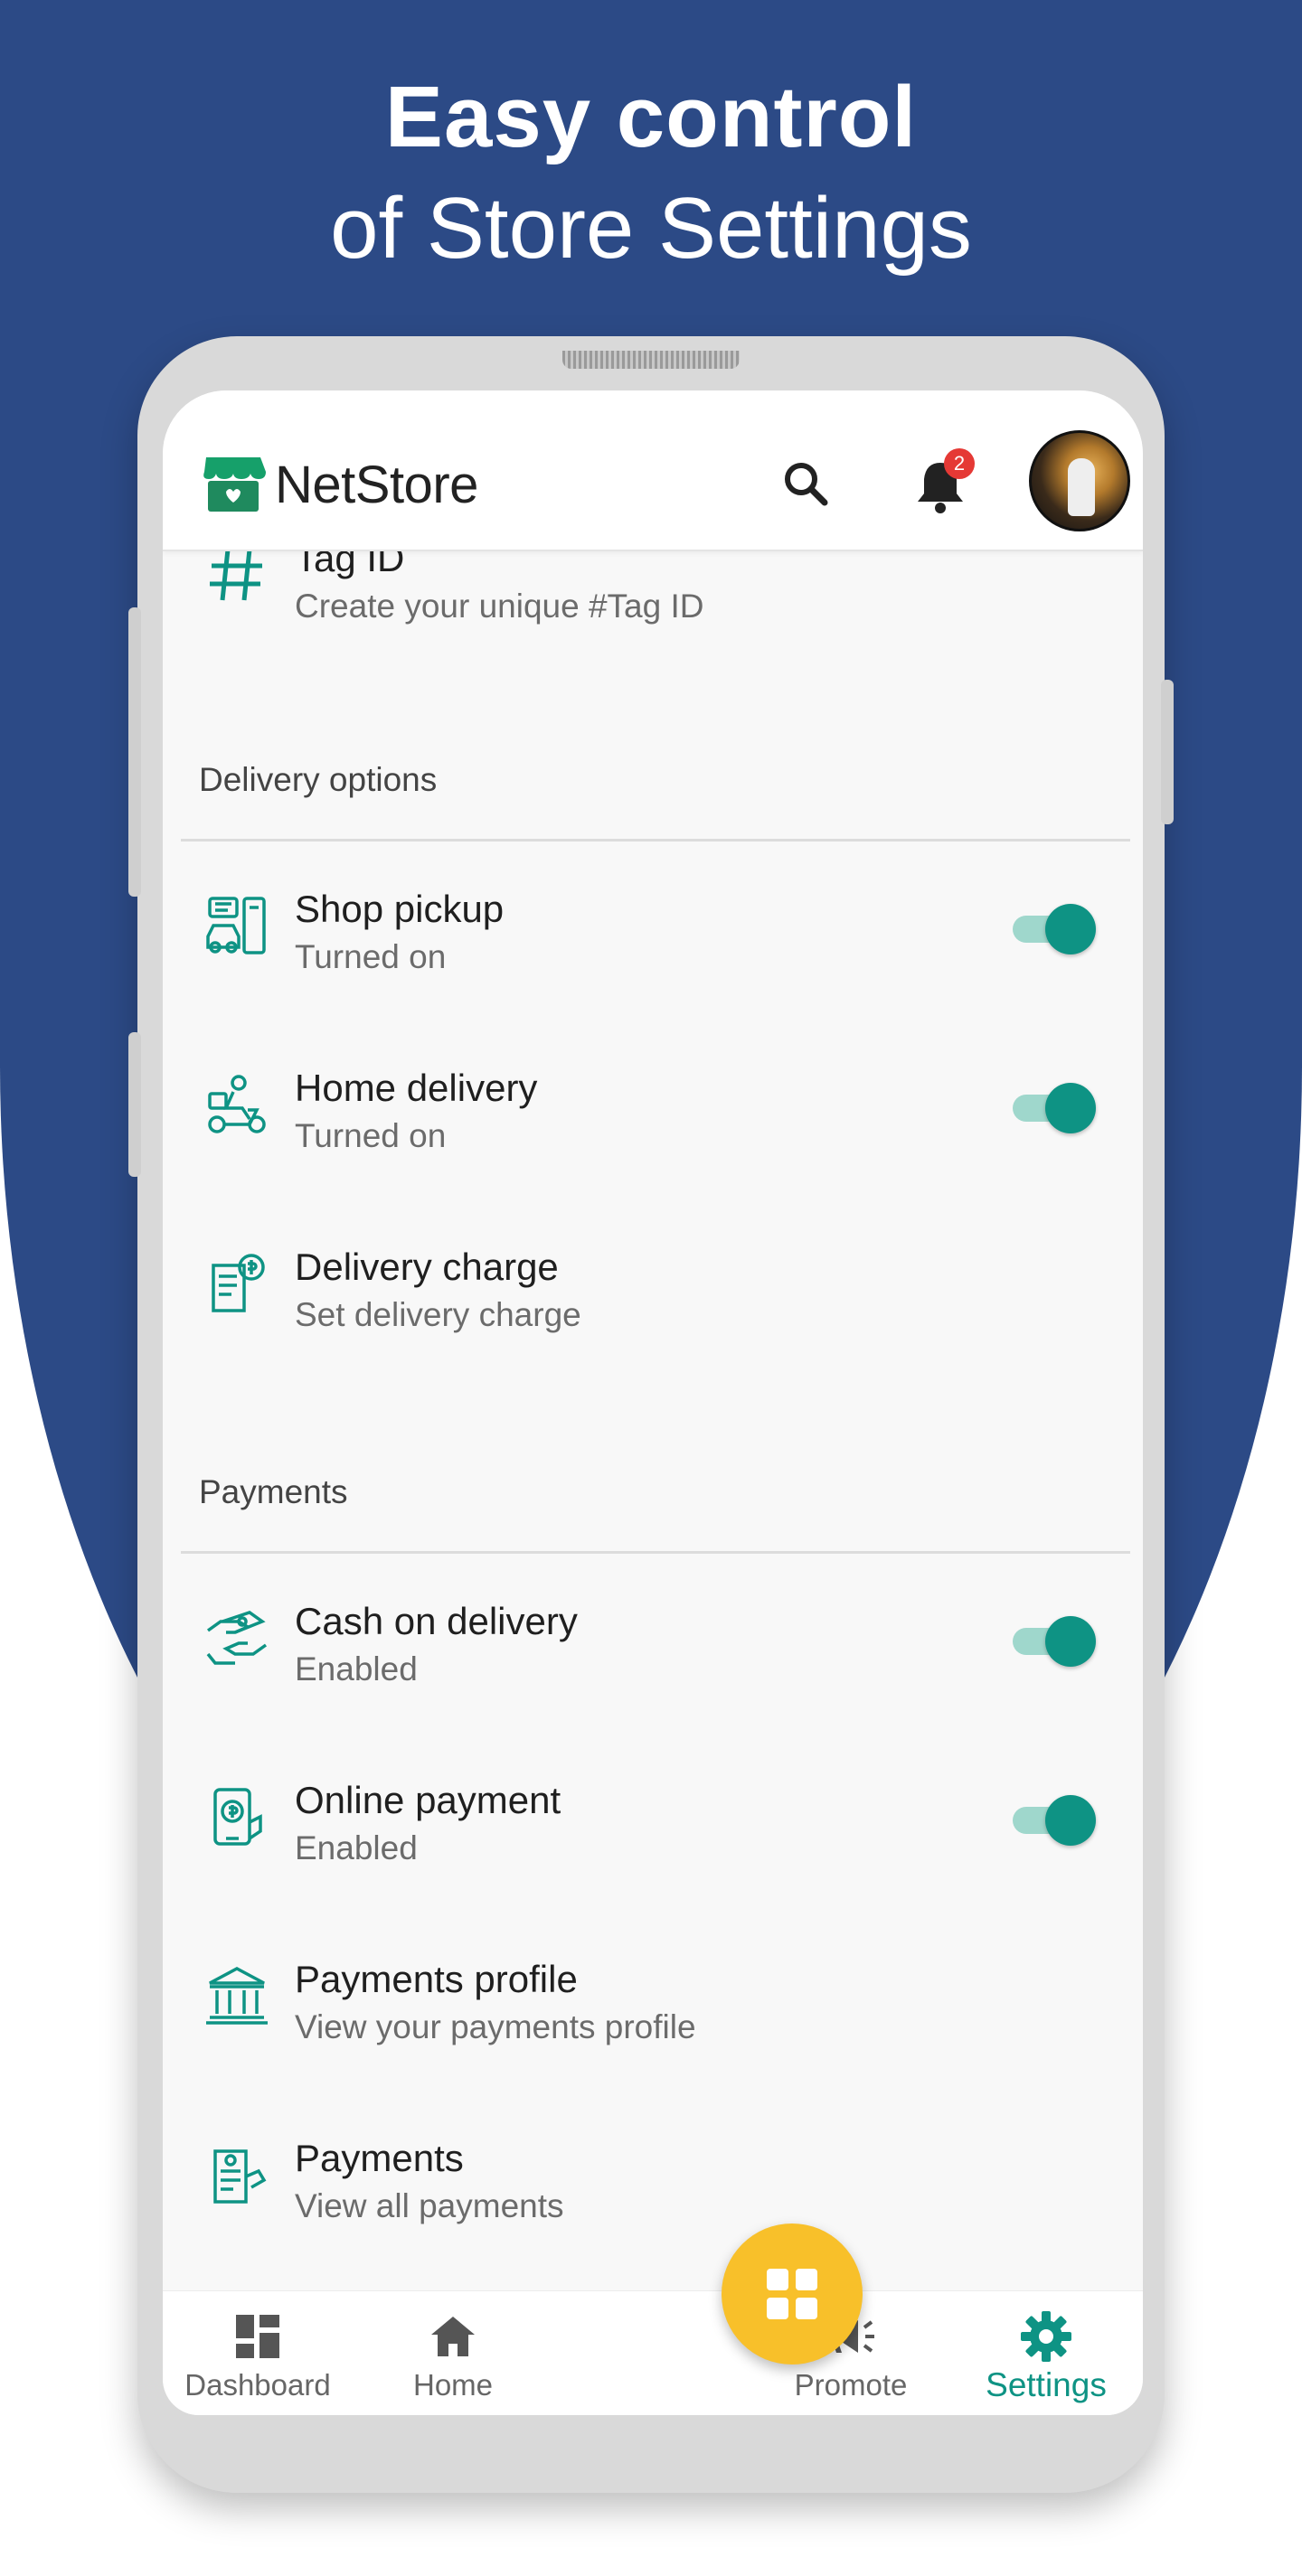 This screenshot has width=1302, height=2576. Describe the element at coordinates (653, 2176) in the screenshot. I see `list-item-payments: Payments View all payments` at that location.